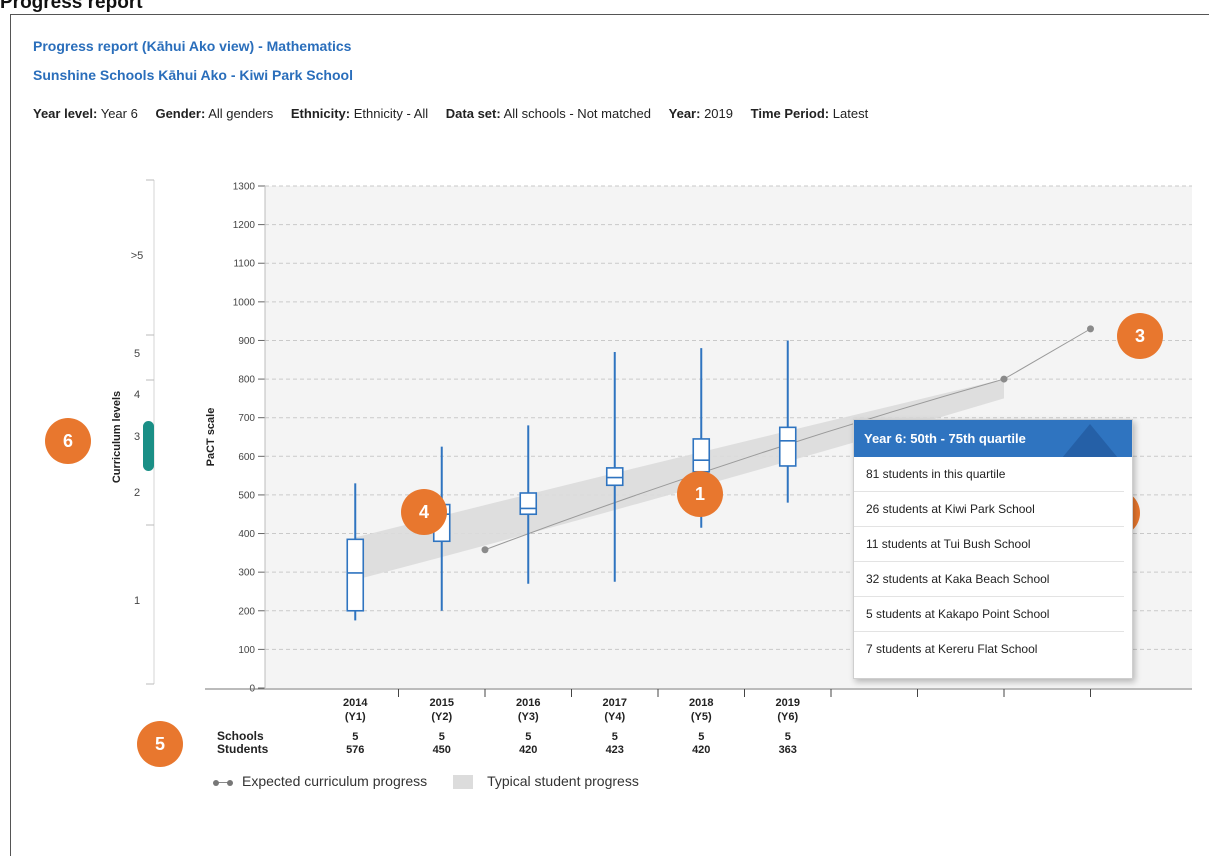 The height and width of the screenshot is (856, 1209). Describe the element at coordinates (137, 354) in the screenshot. I see `curriculum-level-label: 5` at that location.